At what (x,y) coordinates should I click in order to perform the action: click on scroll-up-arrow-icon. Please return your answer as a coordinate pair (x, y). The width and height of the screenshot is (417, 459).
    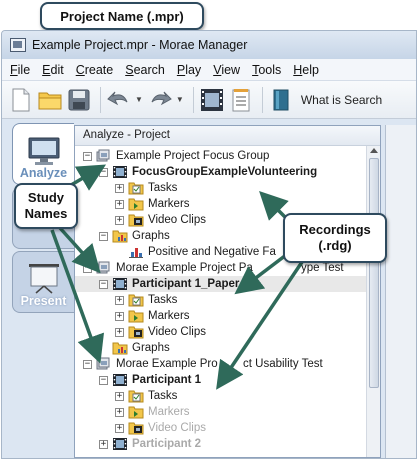
    Looking at the image, I should click on (374, 150).